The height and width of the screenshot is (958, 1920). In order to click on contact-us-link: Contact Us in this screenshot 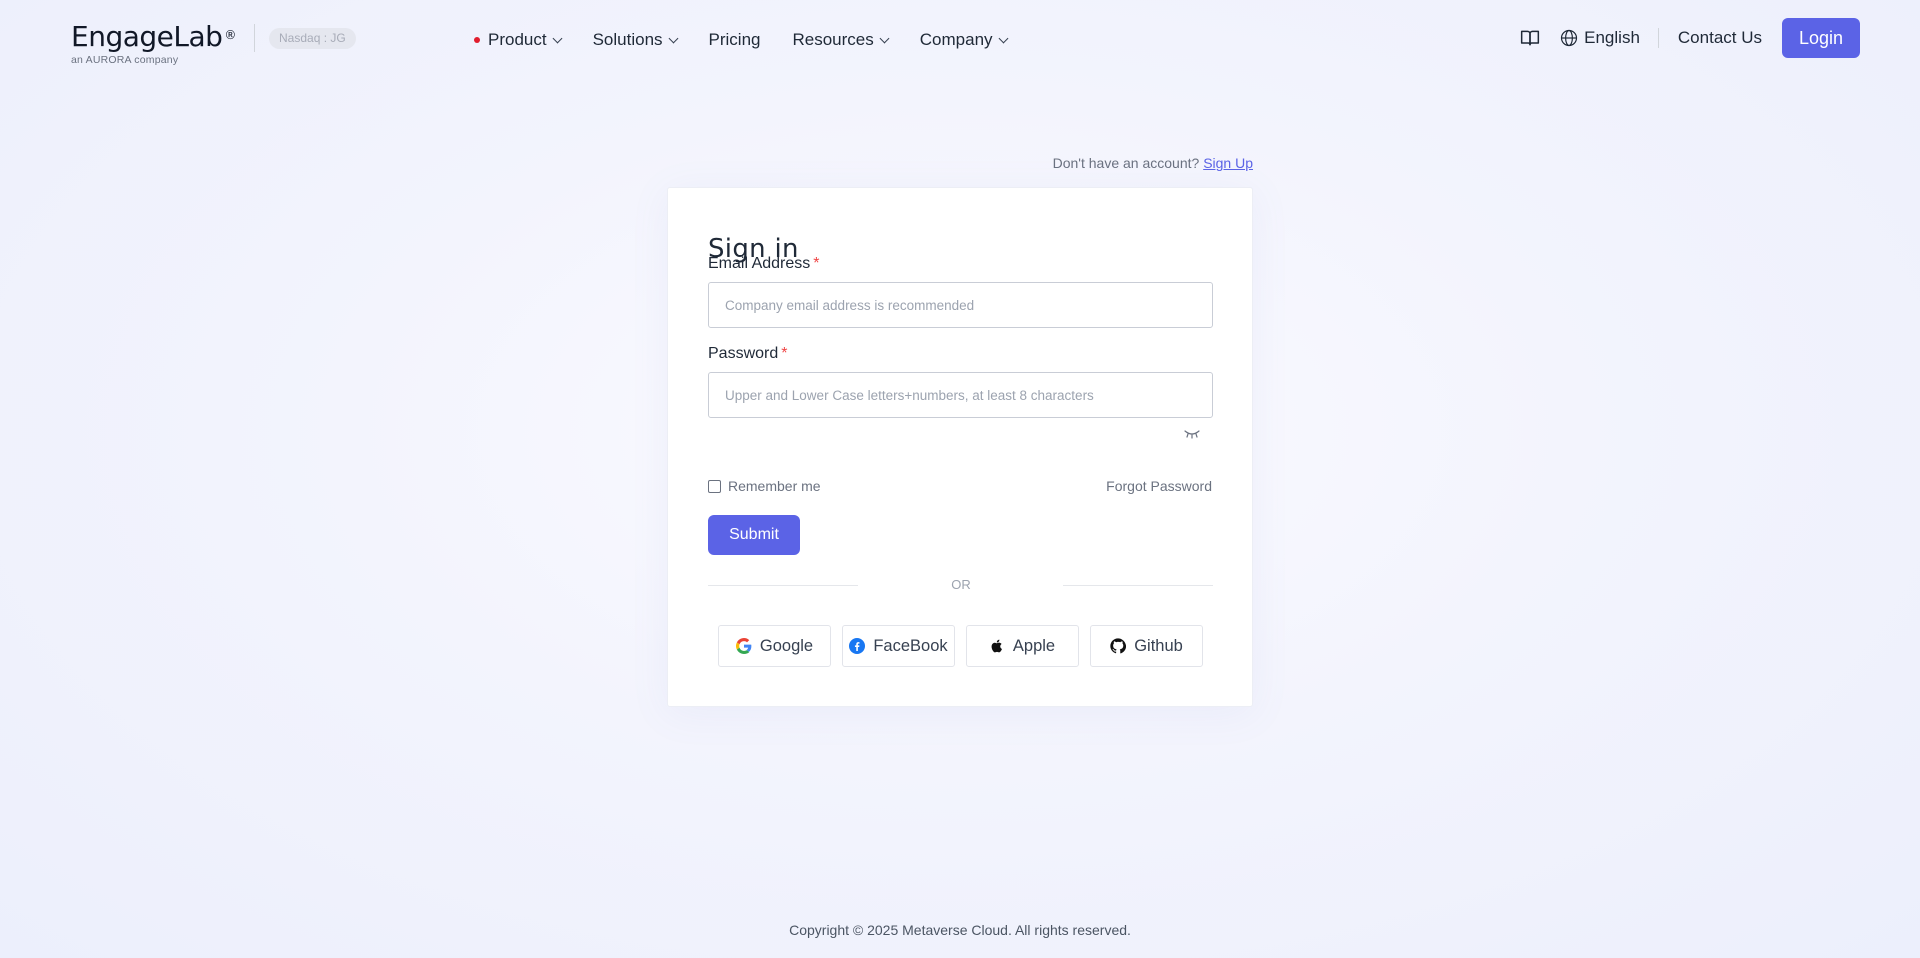, I will do `click(1720, 38)`.